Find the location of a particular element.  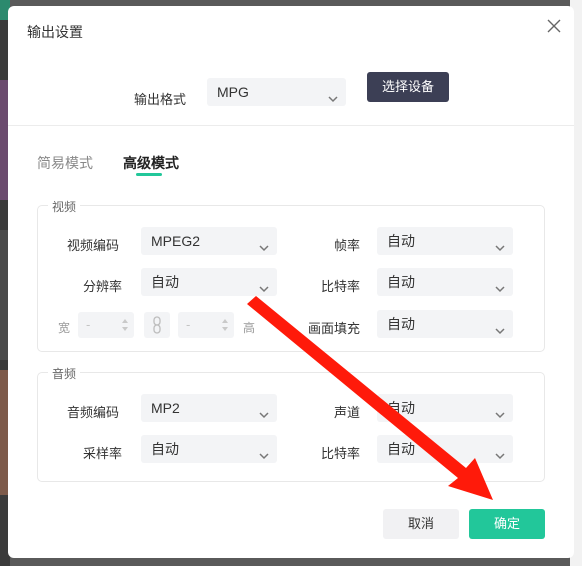

video-codec-value: MPEG2 is located at coordinates (176, 241).